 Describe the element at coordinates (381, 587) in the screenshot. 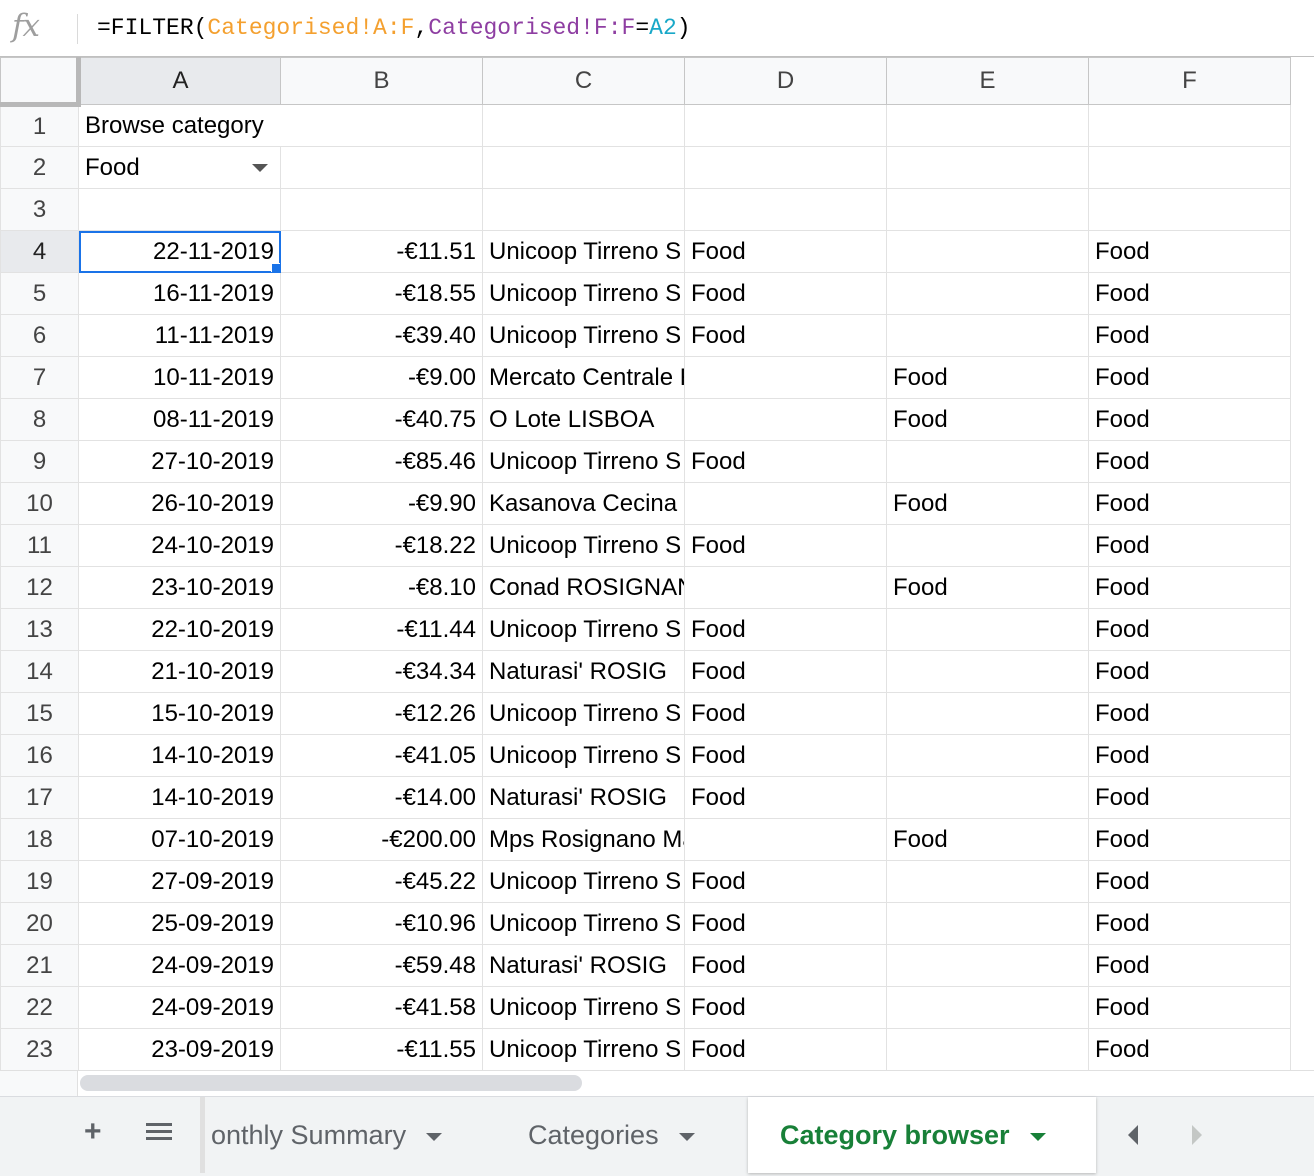

I see `amount-cell: -€8.10` at that location.